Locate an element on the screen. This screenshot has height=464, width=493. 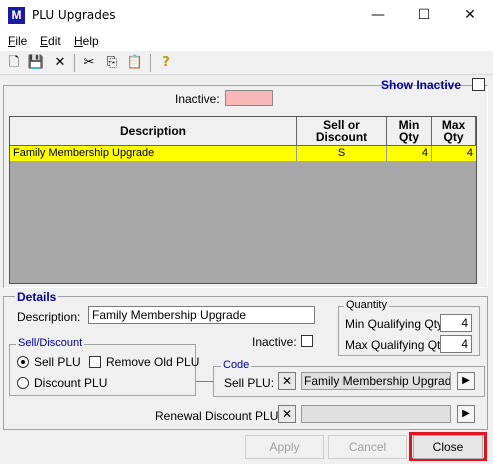
max-qualifying-qty-input: 4 is located at coordinates (456, 344).